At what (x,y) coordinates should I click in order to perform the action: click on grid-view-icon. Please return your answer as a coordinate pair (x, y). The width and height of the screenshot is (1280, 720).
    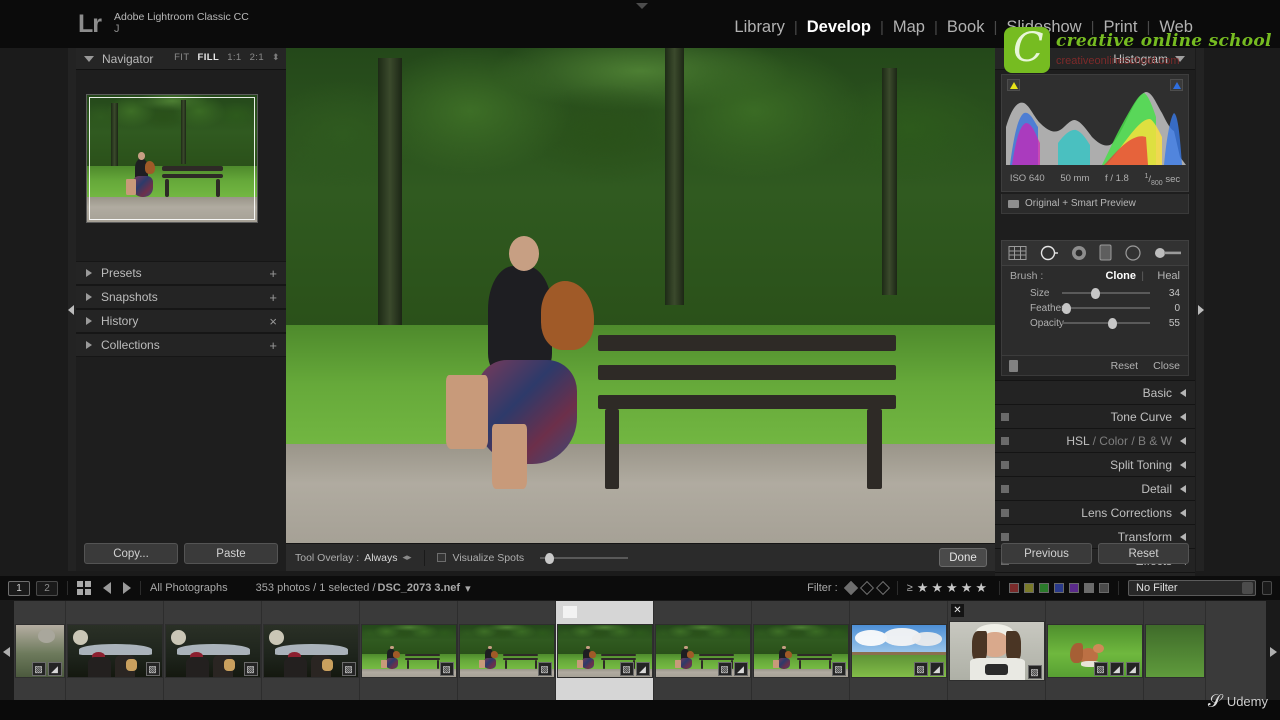
    Looking at the image, I should click on (84, 588).